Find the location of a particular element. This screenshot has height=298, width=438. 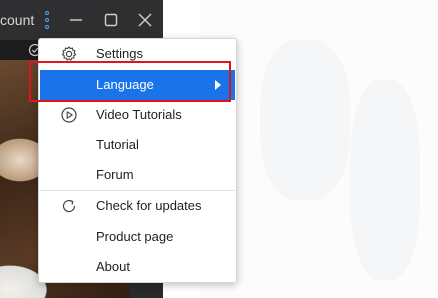

menu-item-label: Product page is located at coordinates (135, 236).